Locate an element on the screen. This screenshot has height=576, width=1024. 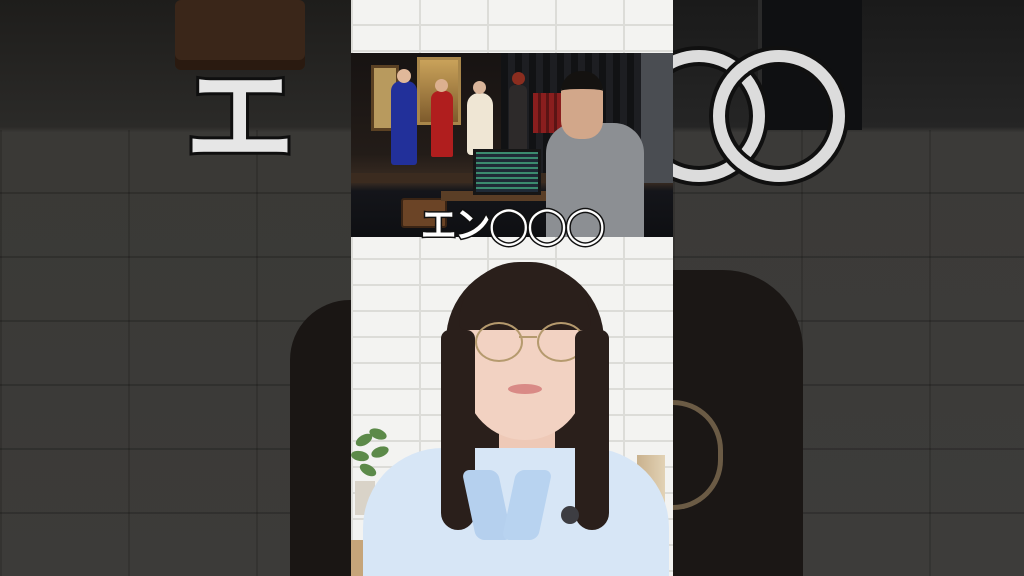
programmer-head is located at coordinates (582, 105).